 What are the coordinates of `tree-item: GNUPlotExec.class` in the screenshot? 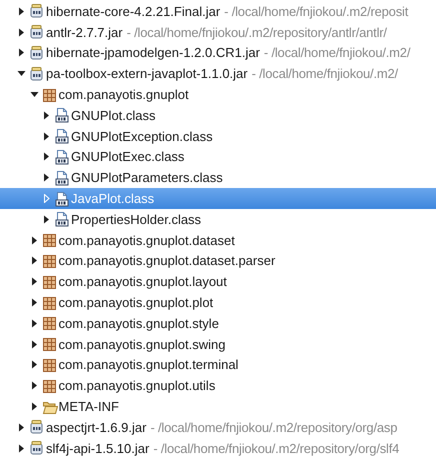 It's located at (218, 157).